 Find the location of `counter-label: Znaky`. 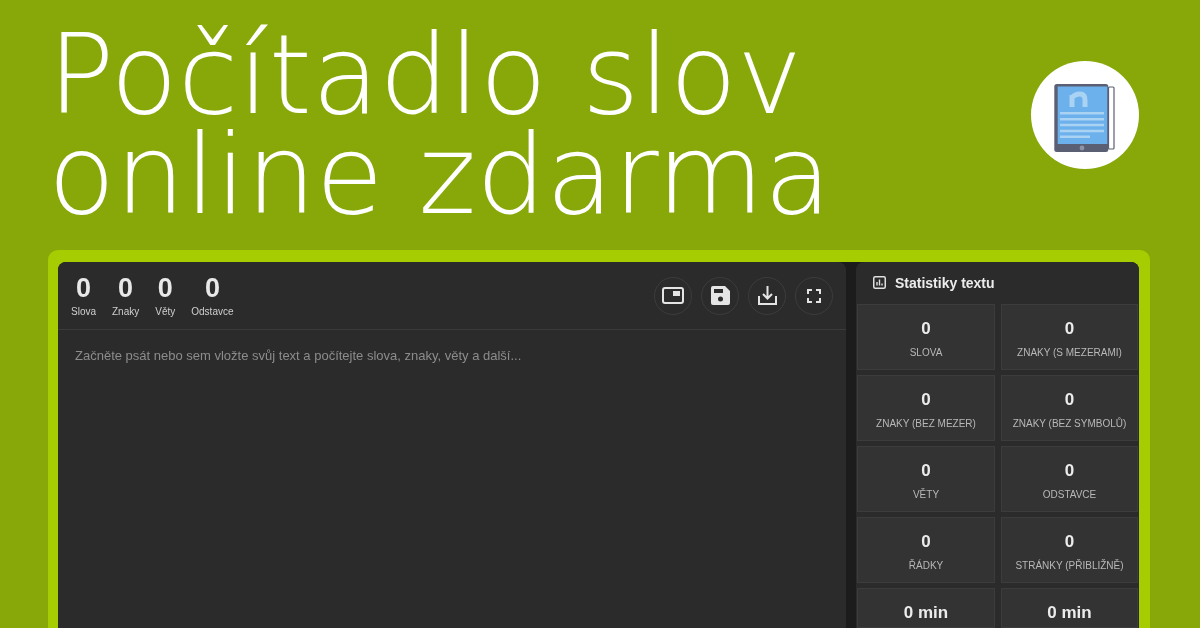

counter-label: Znaky is located at coordinates (126, 311).